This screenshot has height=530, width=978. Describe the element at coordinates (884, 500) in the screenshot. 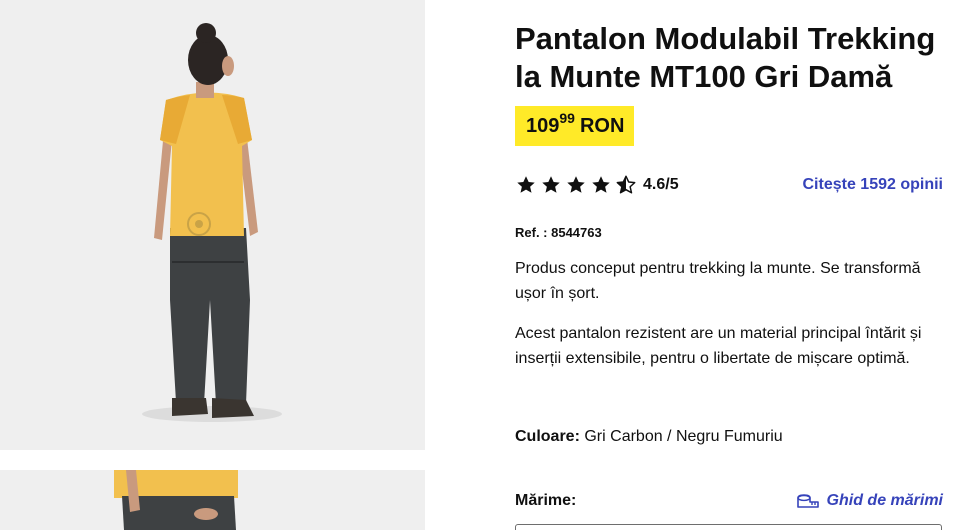

I see `size-guide-label: Ghid de mărimi` at that location.